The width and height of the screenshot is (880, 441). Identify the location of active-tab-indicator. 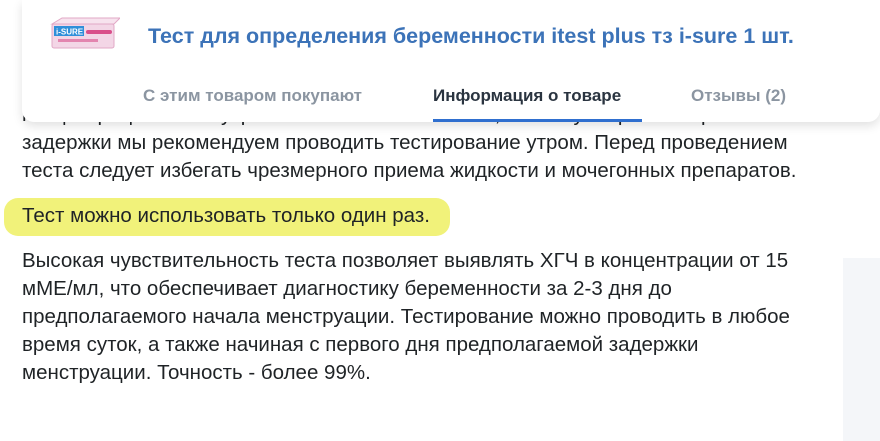
(537, 120).